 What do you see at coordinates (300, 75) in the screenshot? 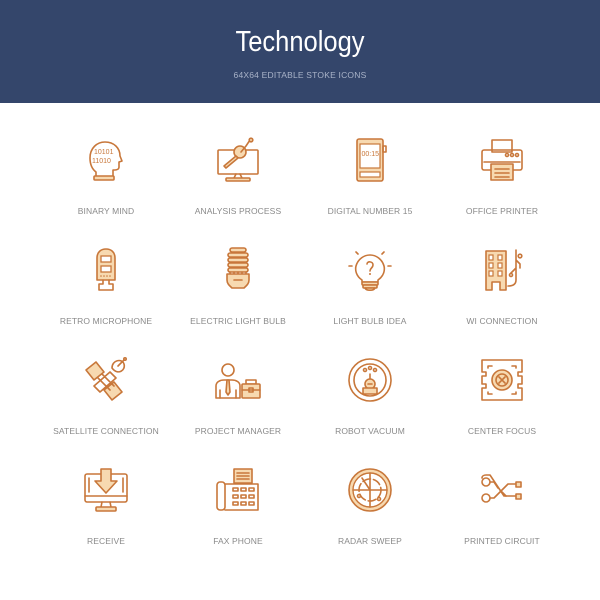
I see `page-subtitle: 64X64 EDITABLE STOKE ICONS` at bounding box center [300, 75].